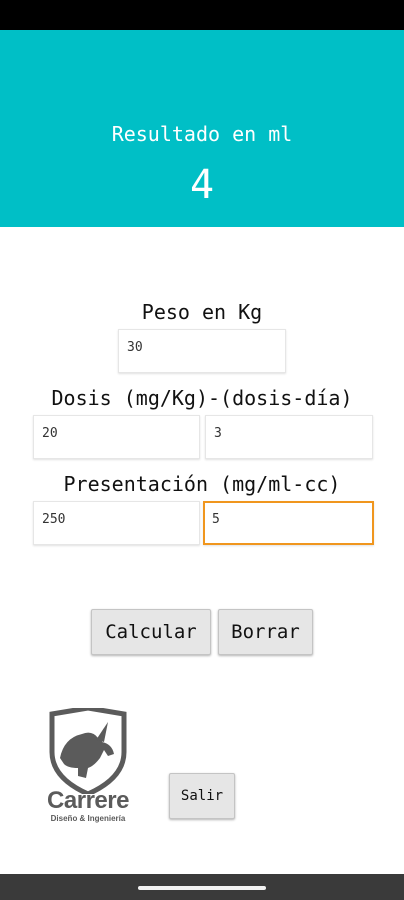 This screenshot has height=900, width=404. I want to click on presentacion-label: Presentación (mg/ml-cc), so click(202, 484).